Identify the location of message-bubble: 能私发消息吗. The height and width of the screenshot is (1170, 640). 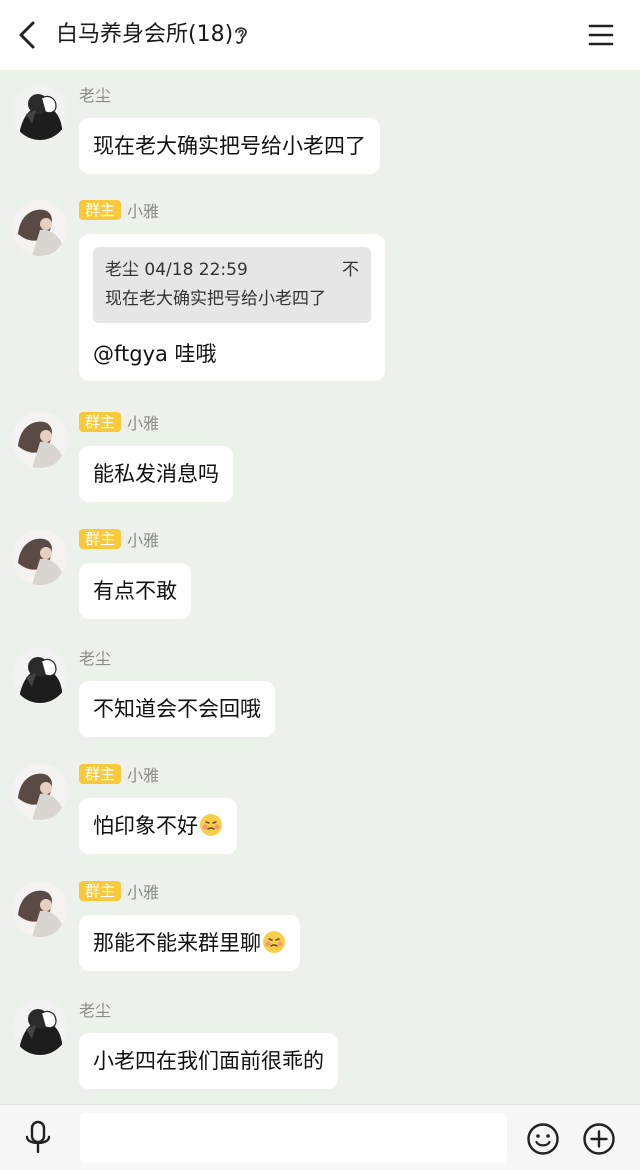
(156, 474).